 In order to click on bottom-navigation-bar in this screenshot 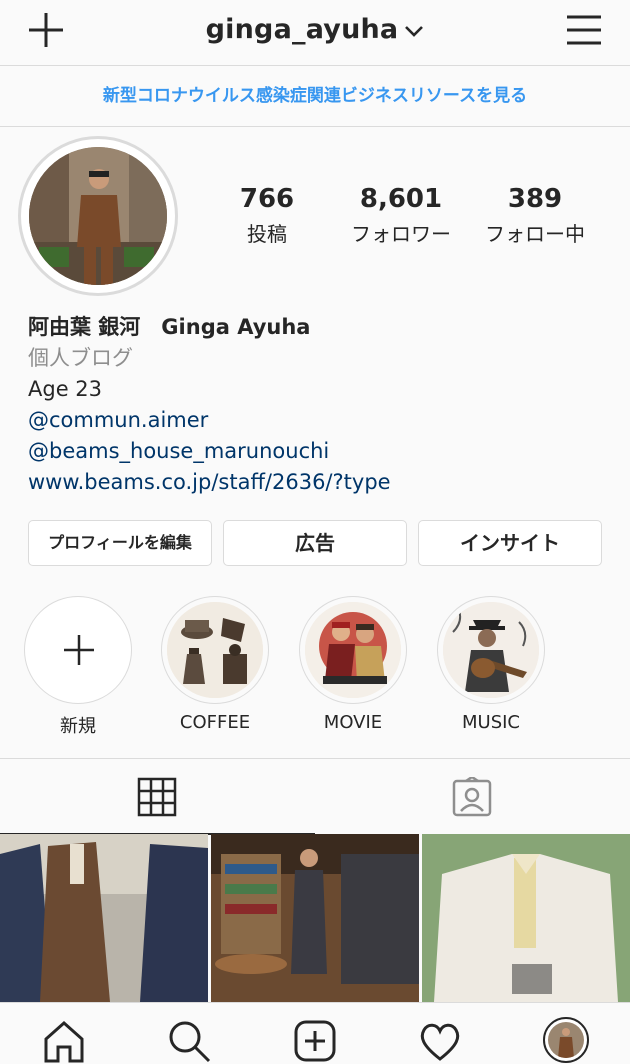, I will do `click(315, 1033)`.